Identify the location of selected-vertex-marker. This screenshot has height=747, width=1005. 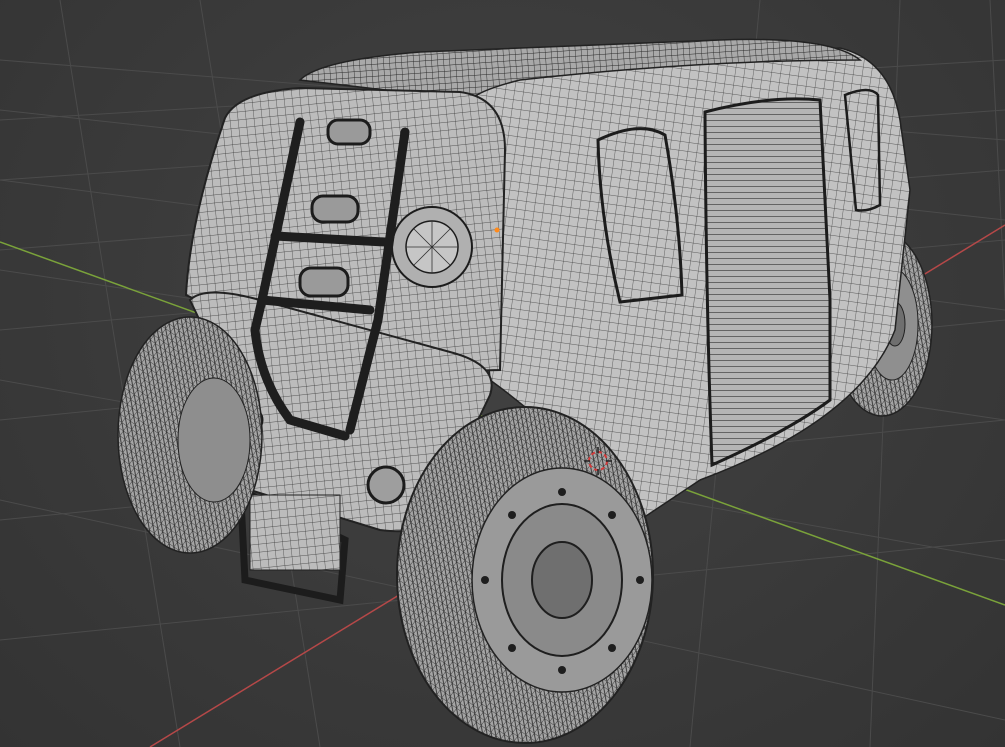
(497, 230).